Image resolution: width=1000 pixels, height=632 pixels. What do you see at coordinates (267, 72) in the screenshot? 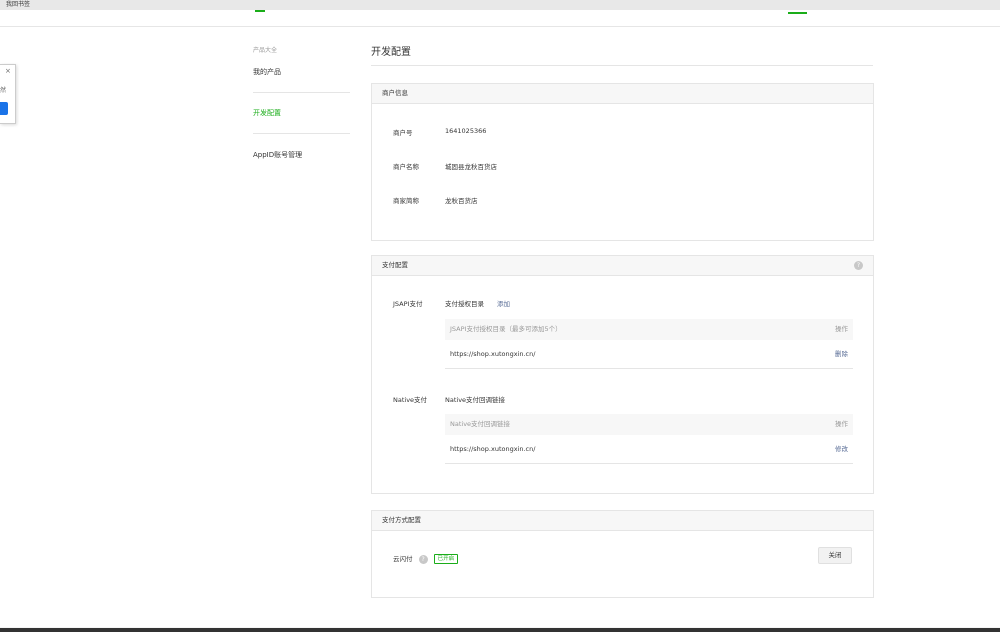
I see `sidebar-item-my-products: 我的产品` at bounding box center [267, 72].